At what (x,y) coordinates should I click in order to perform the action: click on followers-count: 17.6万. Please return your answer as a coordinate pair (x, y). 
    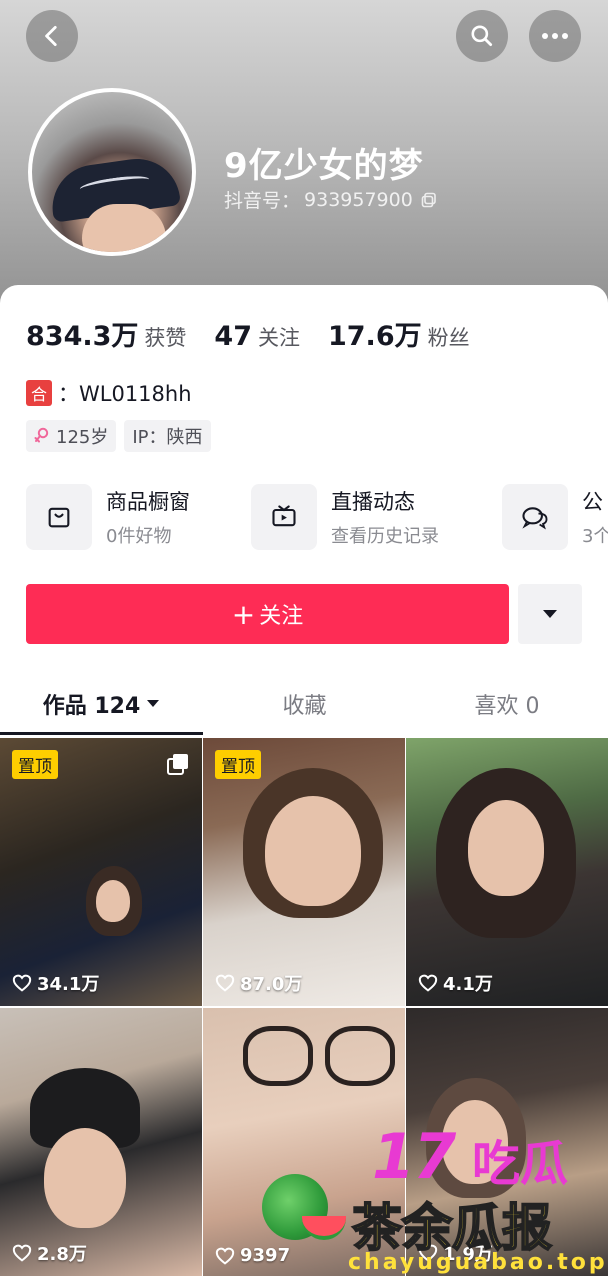
    Looking at the image, I should click on (375, 333).